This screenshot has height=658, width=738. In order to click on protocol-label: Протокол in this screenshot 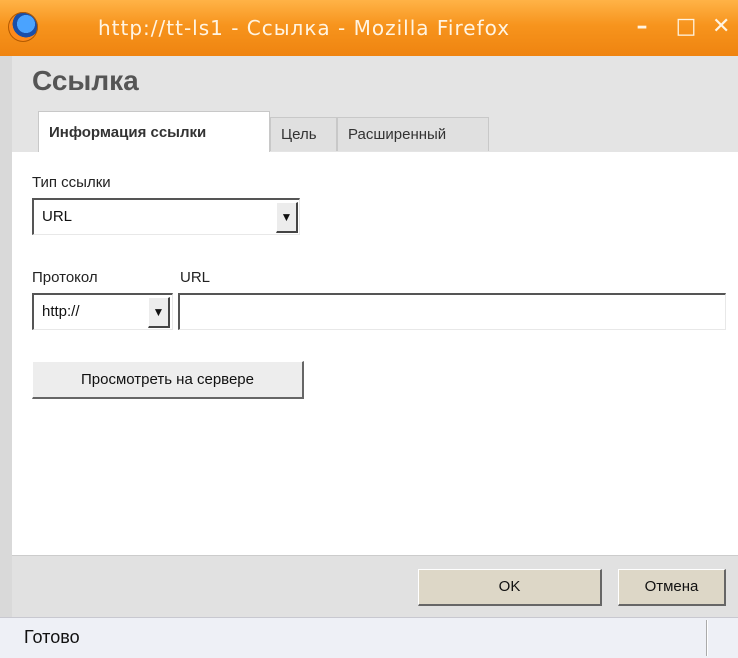, I will do `click(65, 277)`.